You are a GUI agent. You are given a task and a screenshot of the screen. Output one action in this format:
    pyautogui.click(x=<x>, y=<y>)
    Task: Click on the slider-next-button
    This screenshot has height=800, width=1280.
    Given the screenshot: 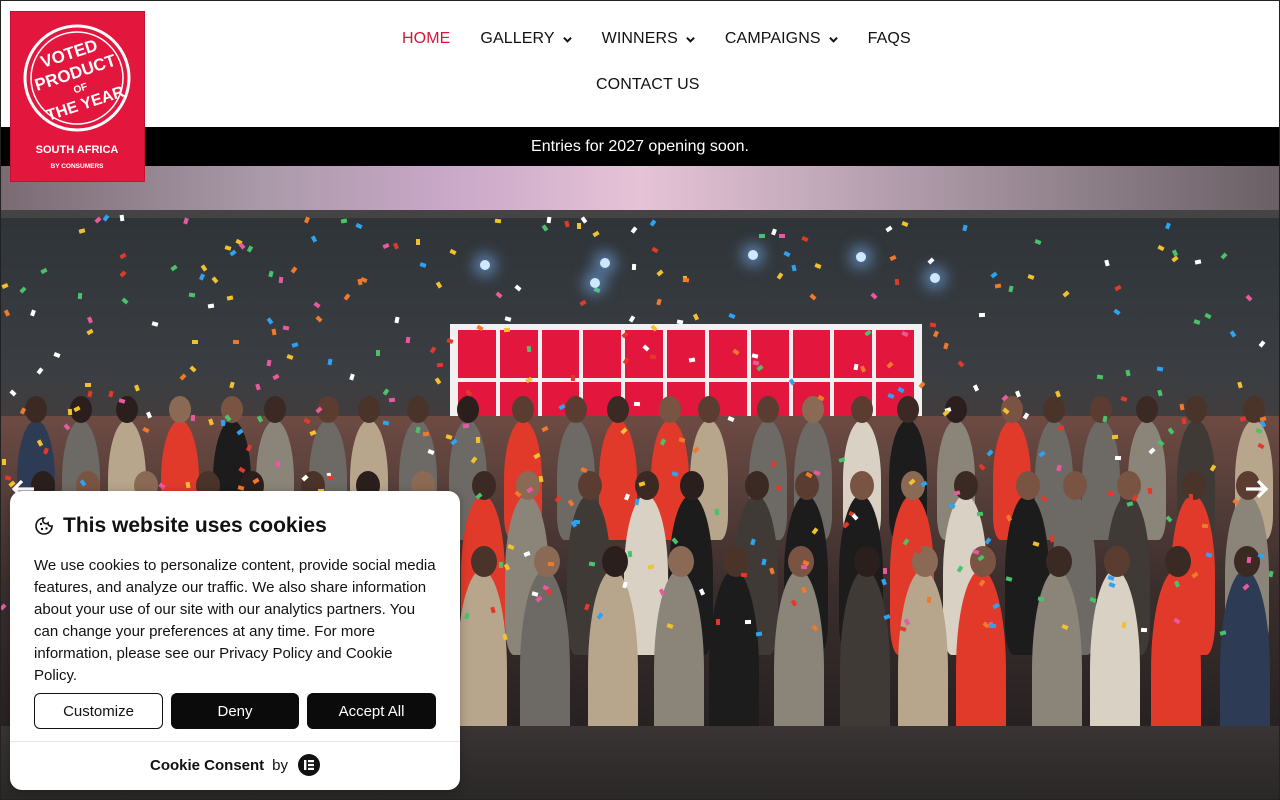 What is the action you would take?
    pyautogui.click(x=1257, y=489)
    